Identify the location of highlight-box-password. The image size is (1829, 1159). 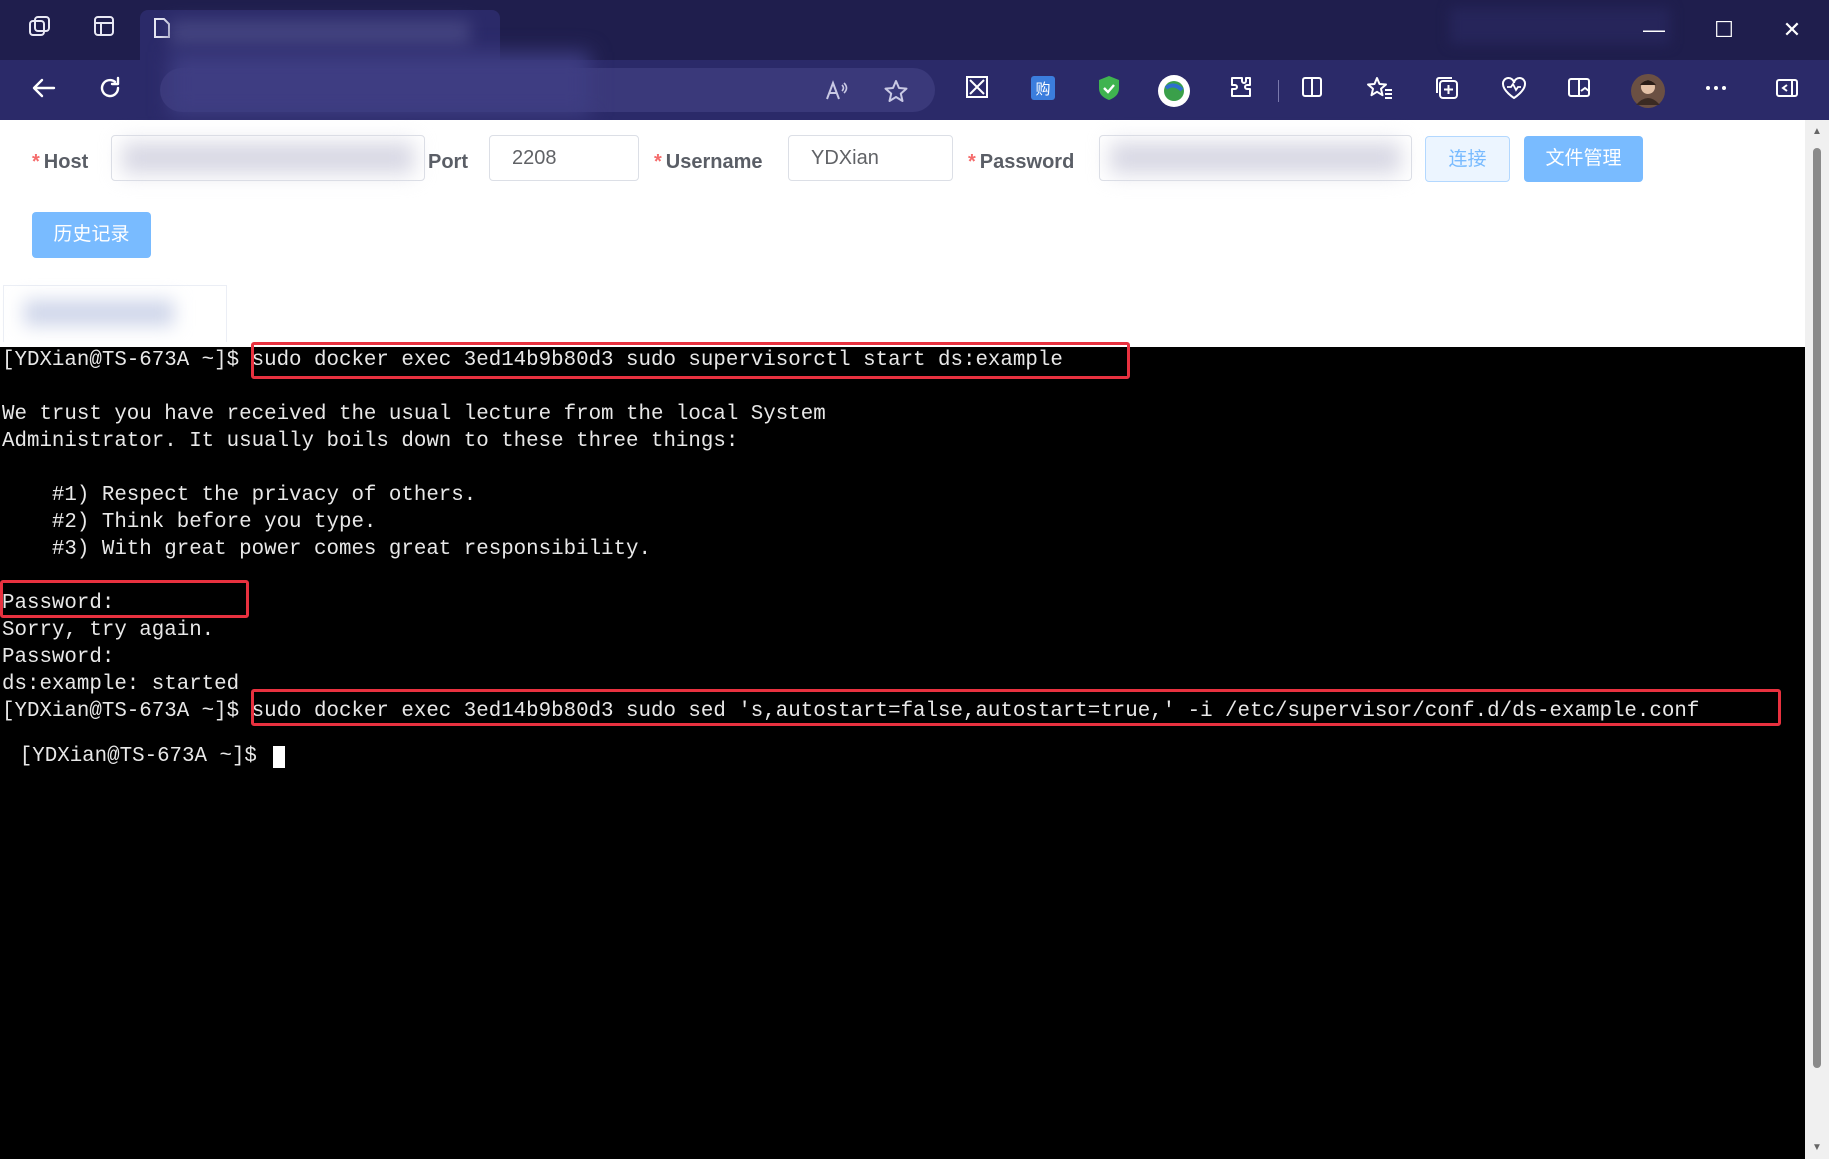
(124, 599).